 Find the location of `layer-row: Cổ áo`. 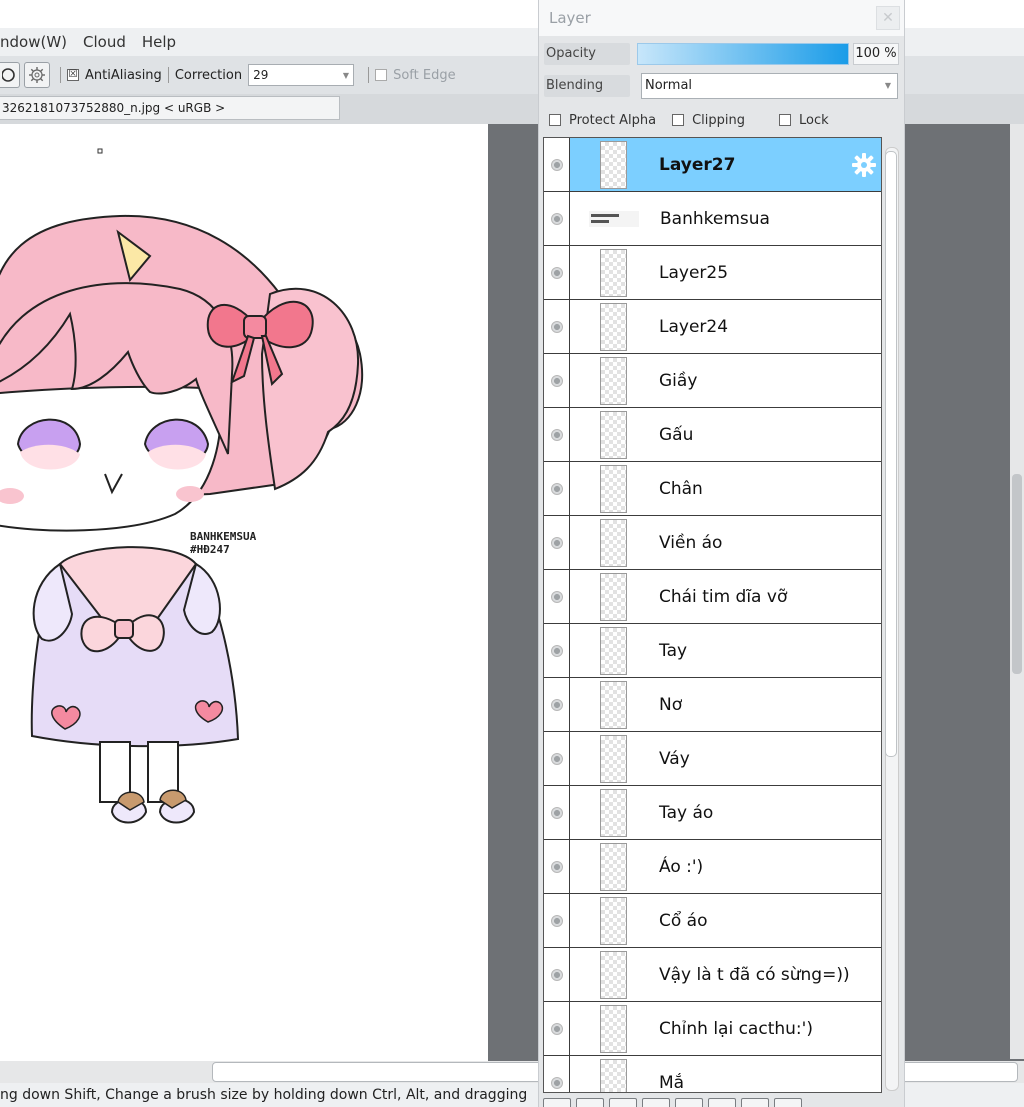

layer-row: Cổ áo is located at coordinates (712, 921).